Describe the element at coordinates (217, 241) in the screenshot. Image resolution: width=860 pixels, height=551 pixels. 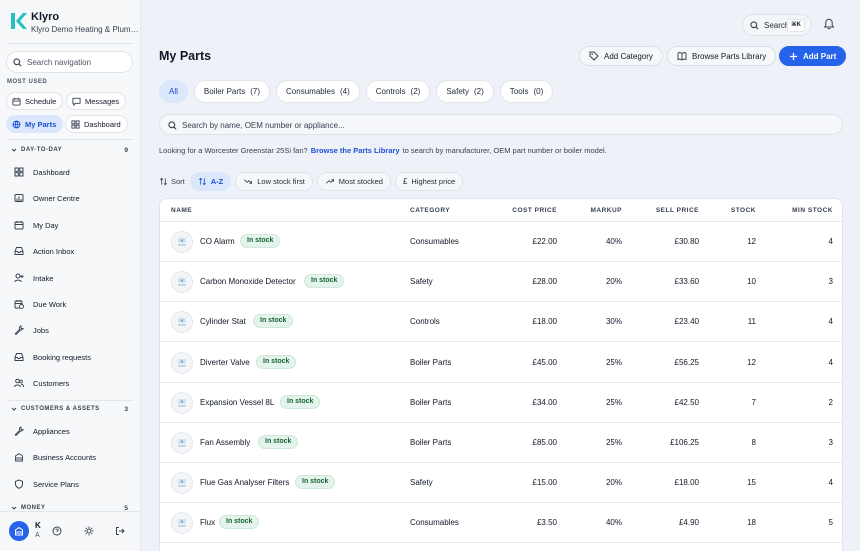
I see `part-name: CO Alarm` at that location.